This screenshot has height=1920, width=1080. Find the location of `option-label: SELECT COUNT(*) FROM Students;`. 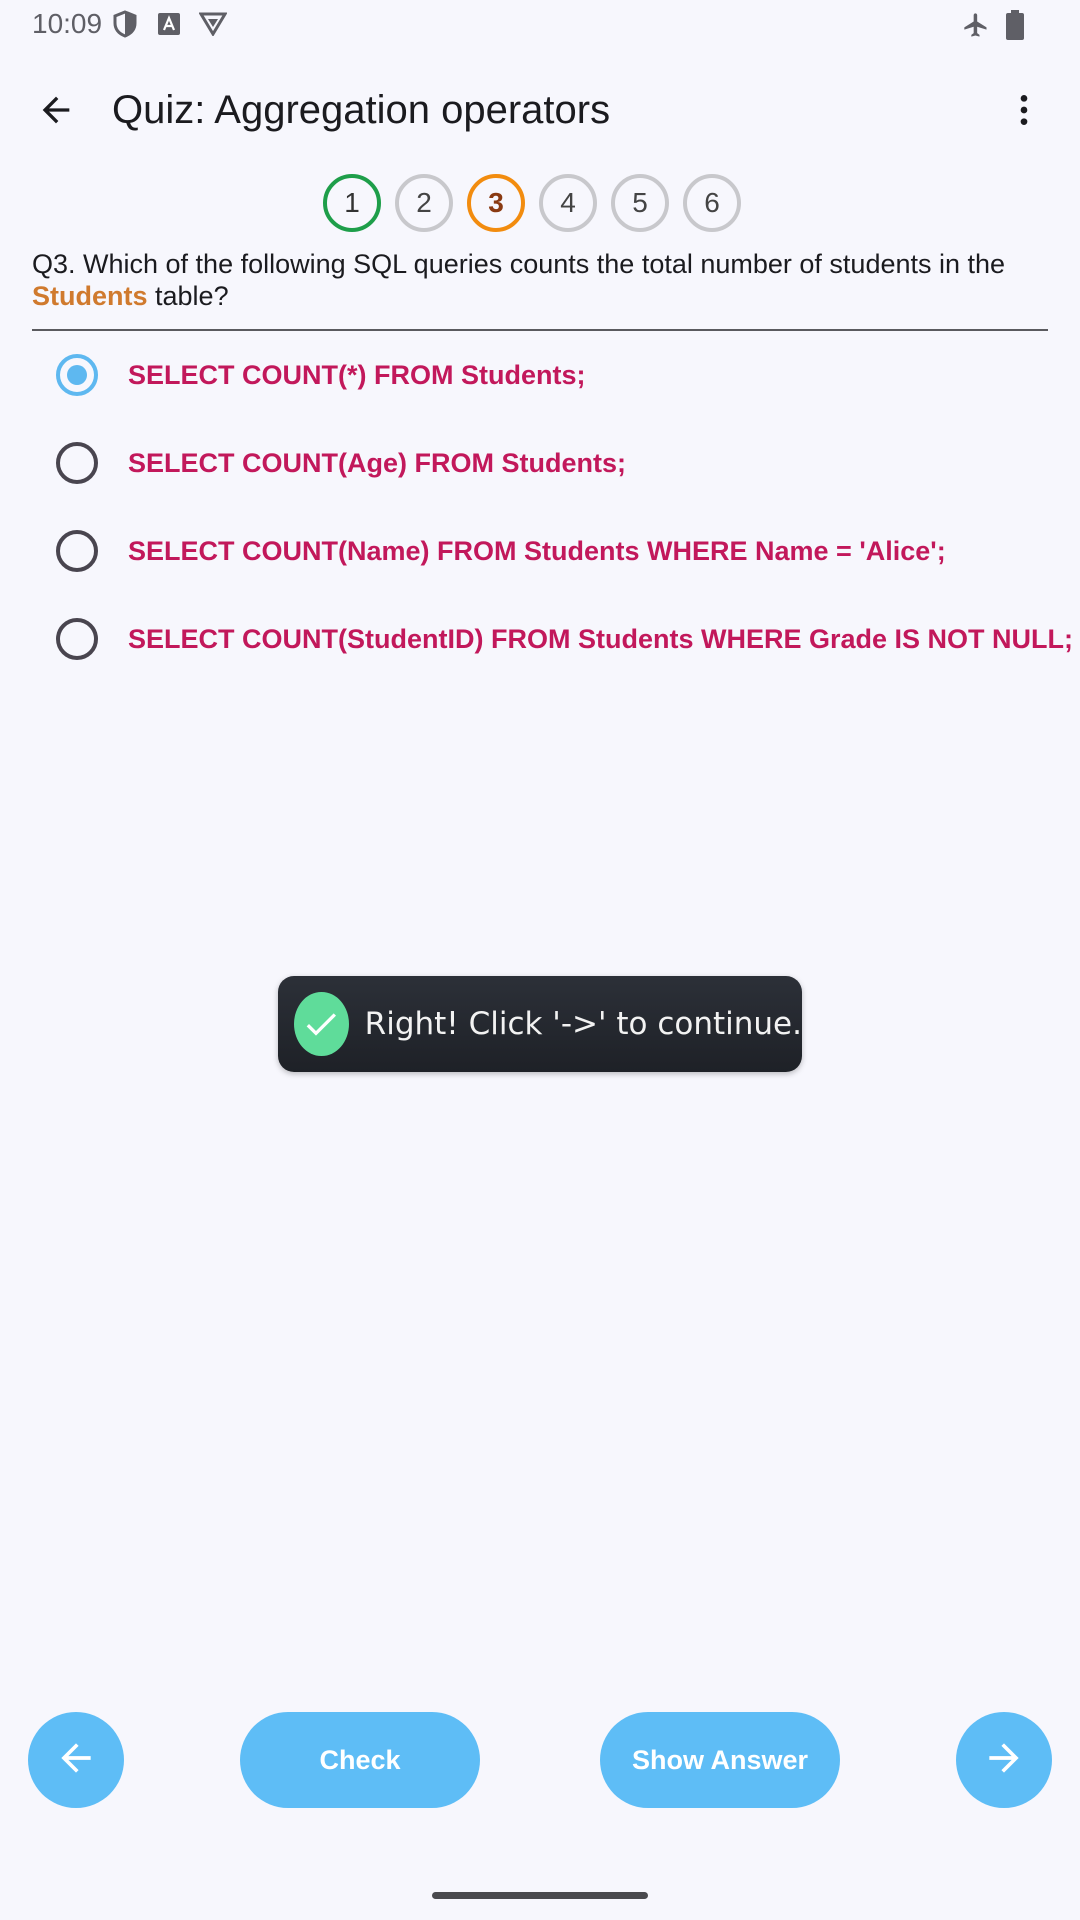

option-label: SELECT COUNT(*) FROM Students; is located at coordinates (357, 374).